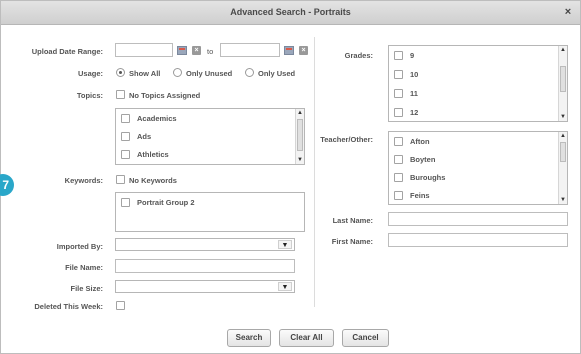 The width and height of the screenshot is (581, 354). I want to click on upload-date-to-input, so click(250, 50).